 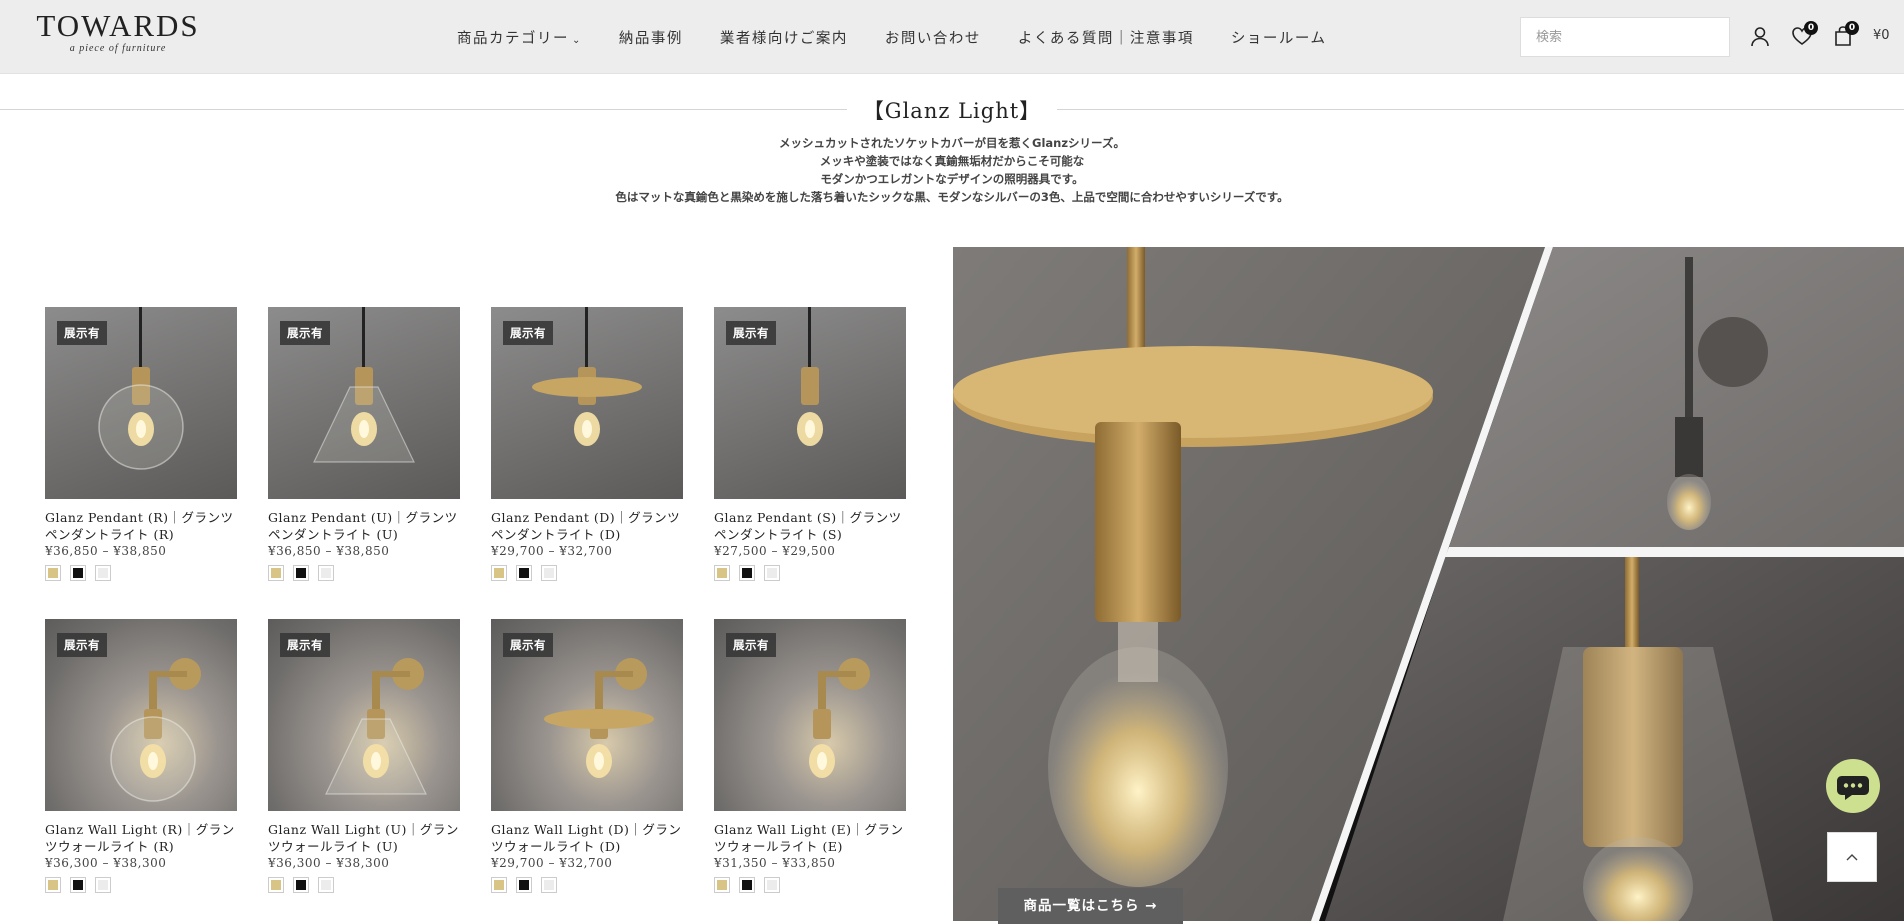 What do you see at coordinates (141, 838) in the screenshot?
I see `product-name: Glanz Wall Light (R)｜グラン ツウォールライト (R)` at bounding box center [141, 838].